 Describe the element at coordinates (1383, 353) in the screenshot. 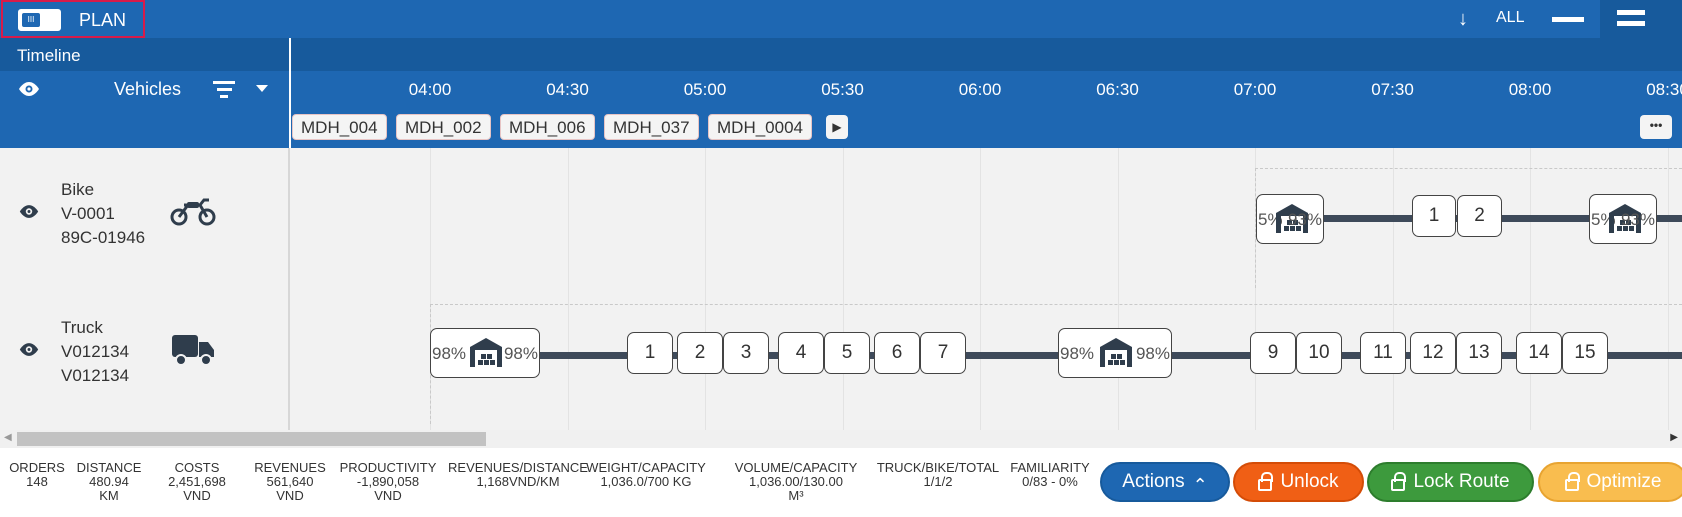

I see `stop-marker: 11` at that location.